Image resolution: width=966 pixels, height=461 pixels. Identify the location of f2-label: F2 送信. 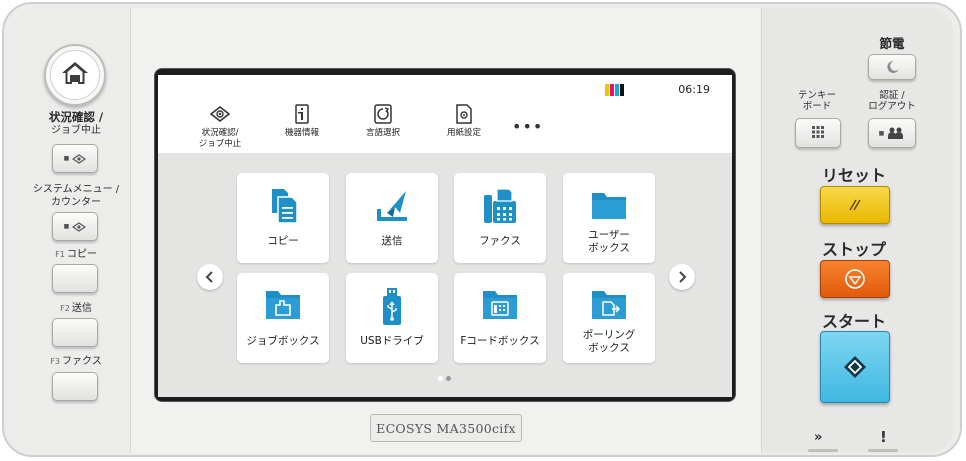
(76, 308).